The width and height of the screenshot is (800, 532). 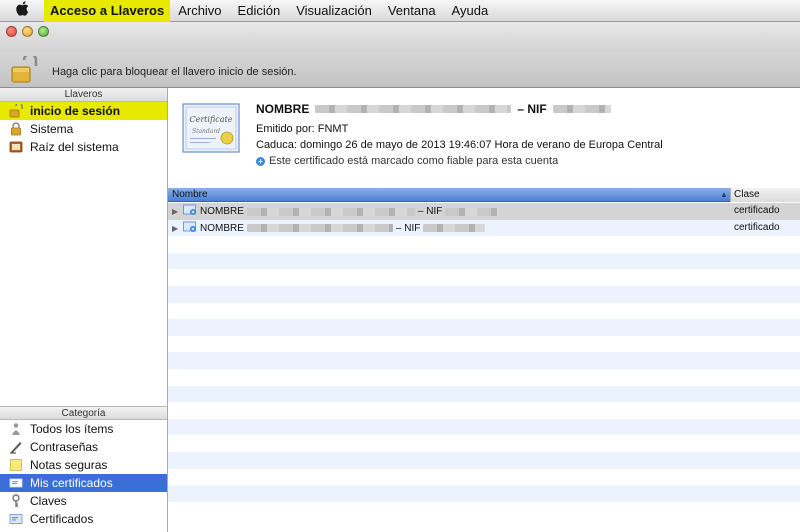 What do you see at coordinates (16, 465) in the screenshot?
I see `note-icon` at bounding box center [16, 465].